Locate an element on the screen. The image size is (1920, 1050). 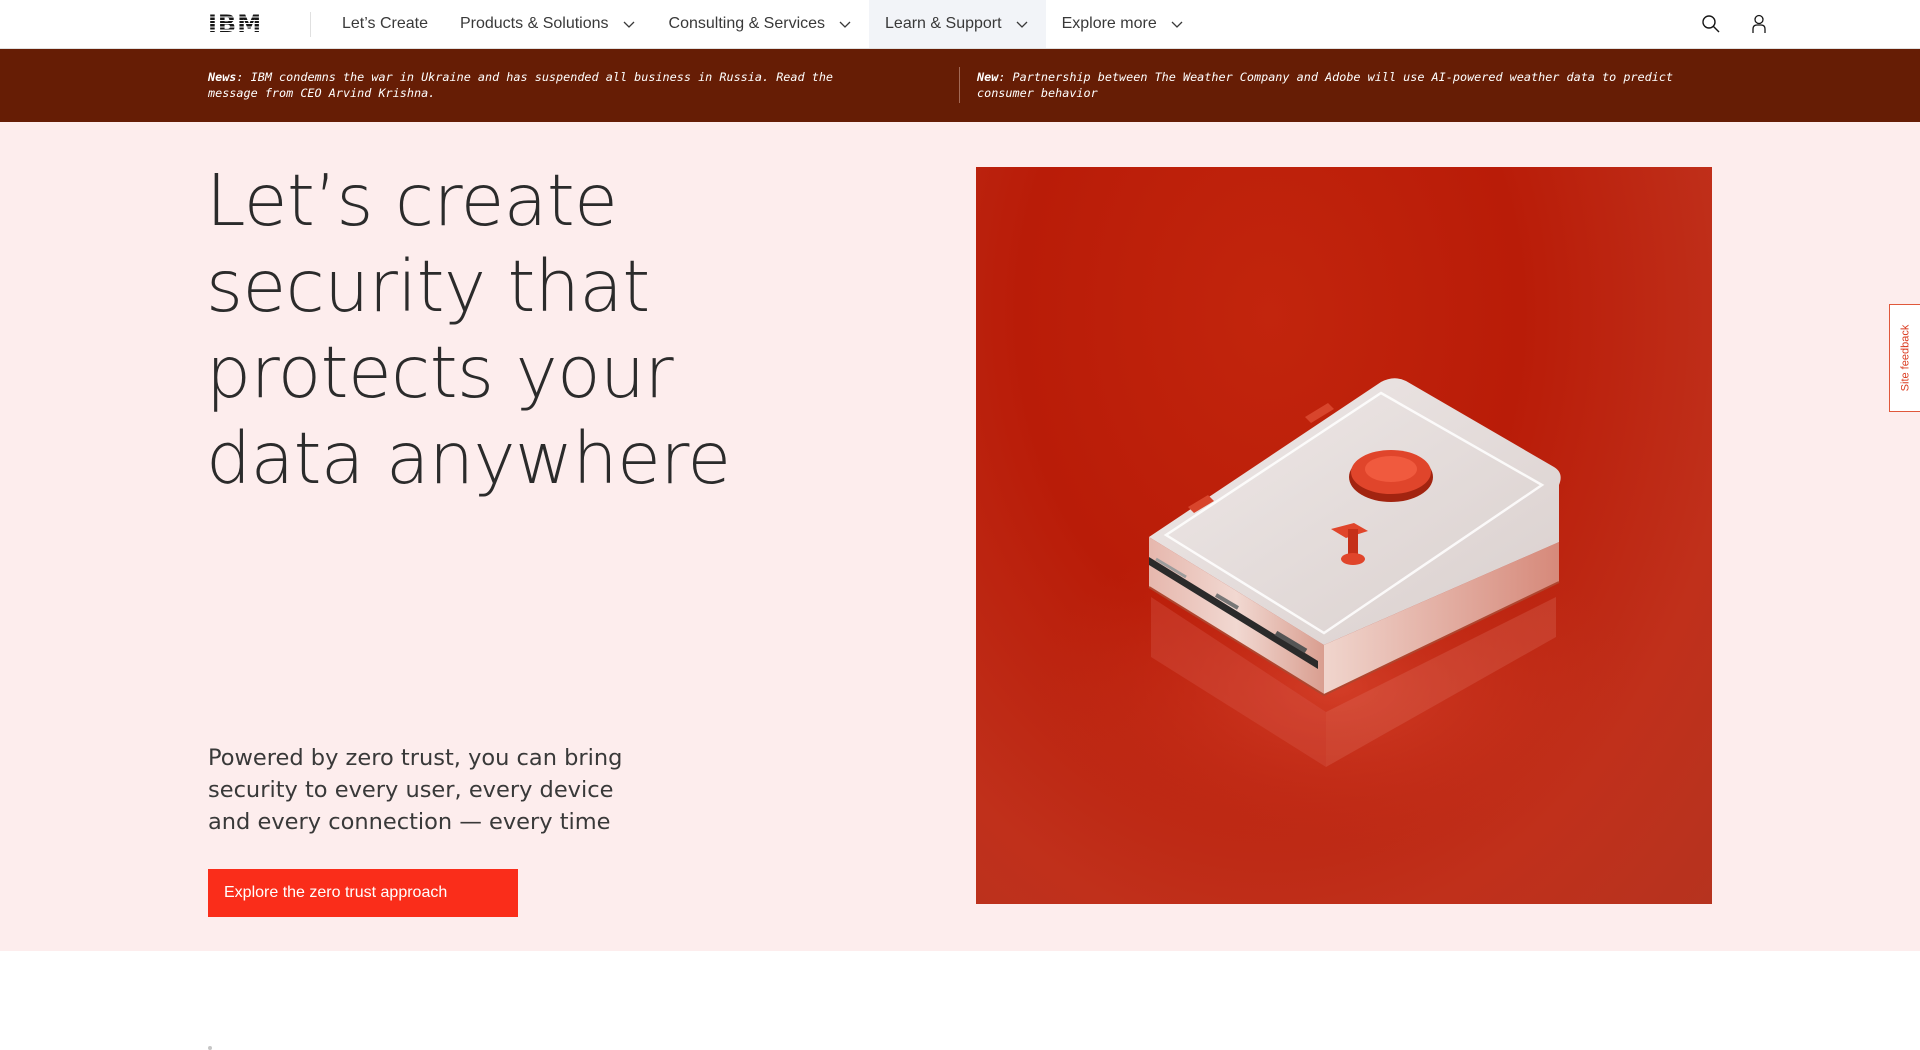
ibm-logo-text: IBM is located at coordinates (235, 24).